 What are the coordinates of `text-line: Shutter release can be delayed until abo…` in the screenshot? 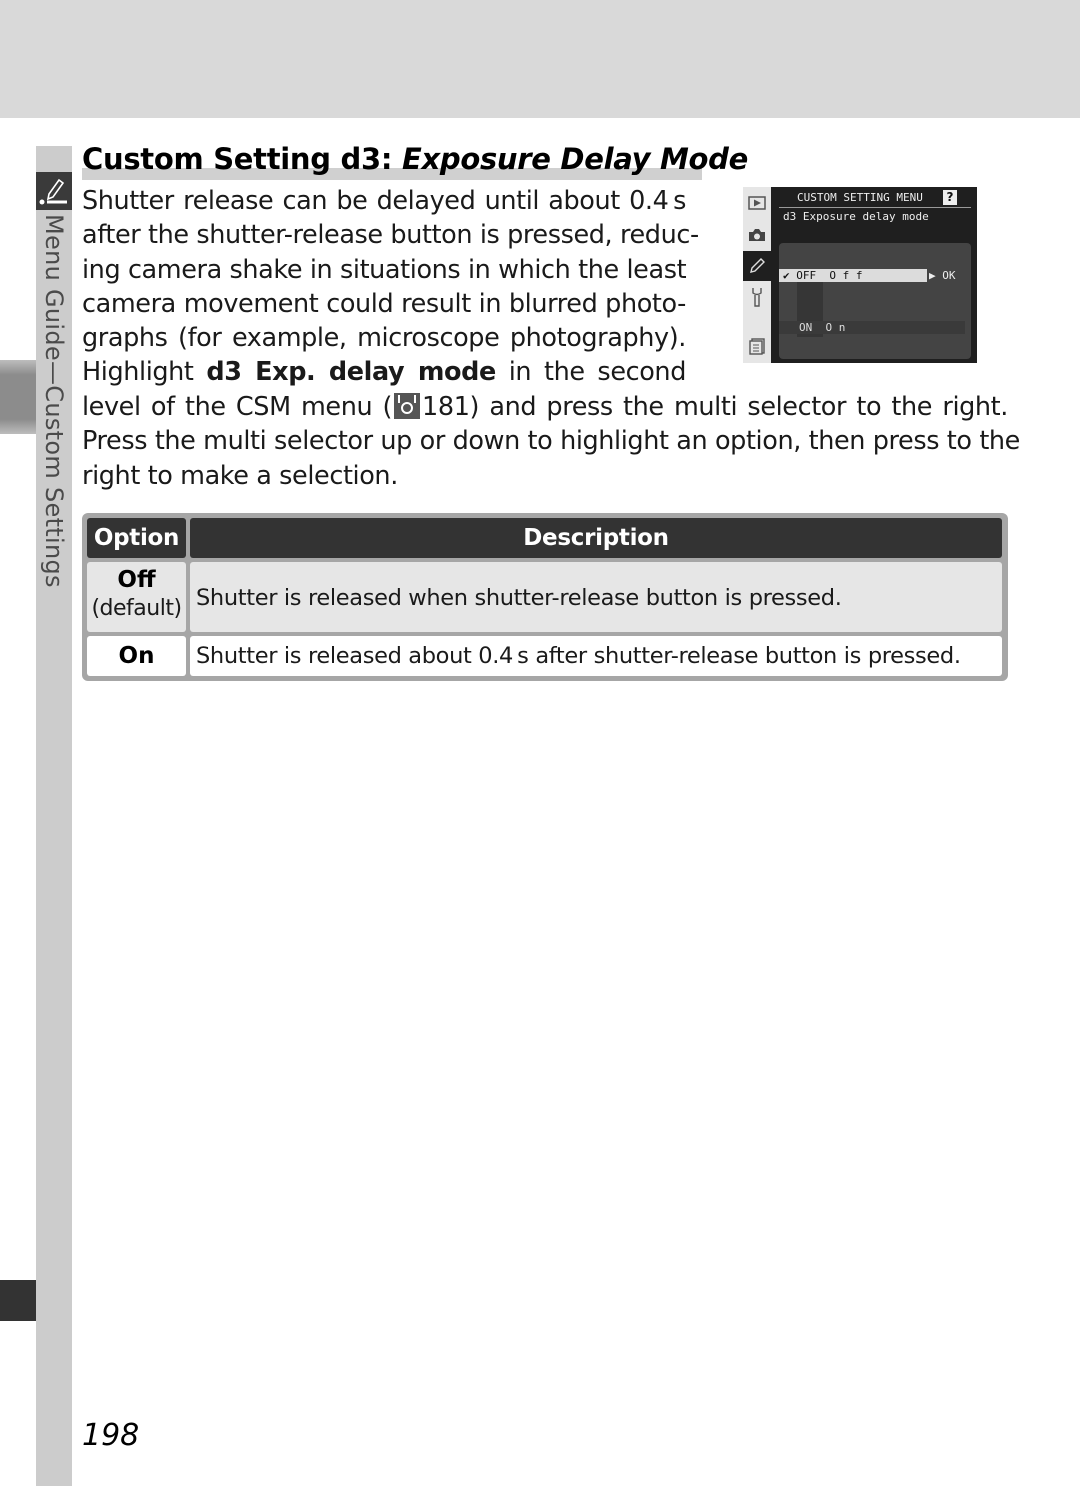 It's located at (384, 201).